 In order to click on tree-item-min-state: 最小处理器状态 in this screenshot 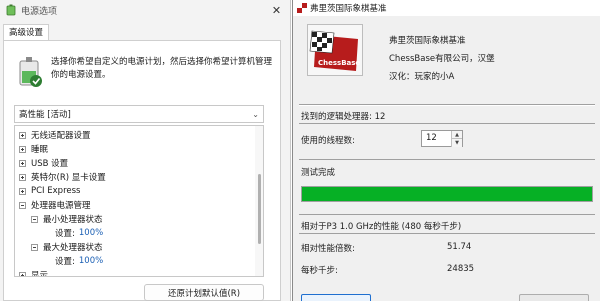, I will do `click(67, 219)`.